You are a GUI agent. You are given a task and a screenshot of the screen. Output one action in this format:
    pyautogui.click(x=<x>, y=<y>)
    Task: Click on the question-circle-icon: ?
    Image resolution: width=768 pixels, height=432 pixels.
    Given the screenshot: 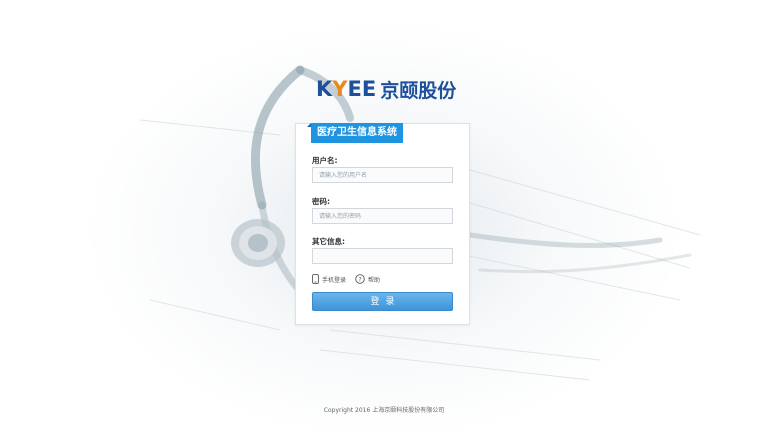 What is the action you would take?
    pyautogui.click(x=360, y=279)
    